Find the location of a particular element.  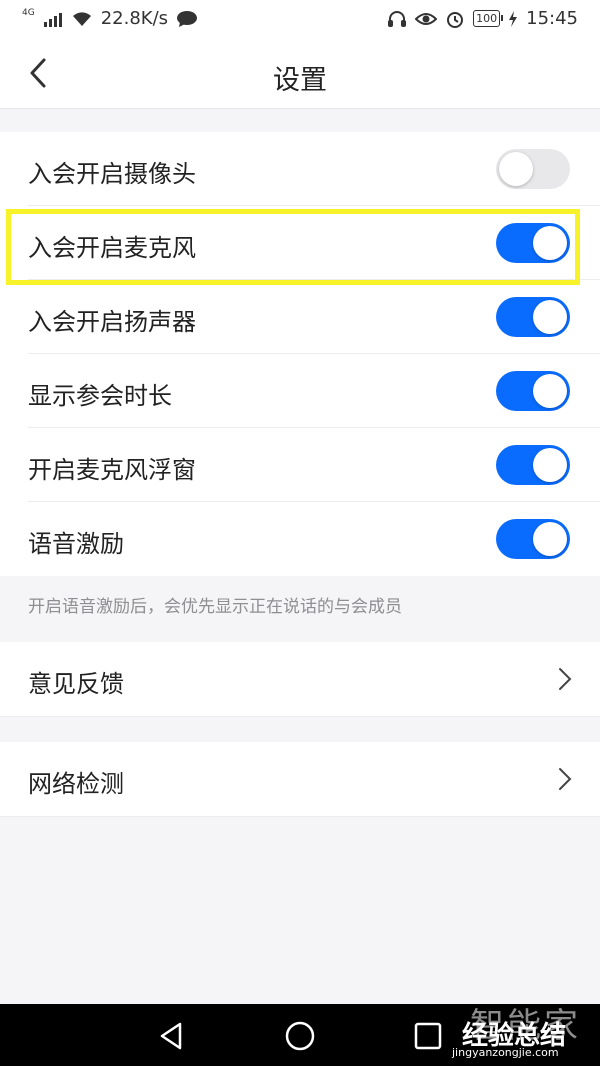

setting-label: 显示参会时长 is located at coordinates (100, 396).